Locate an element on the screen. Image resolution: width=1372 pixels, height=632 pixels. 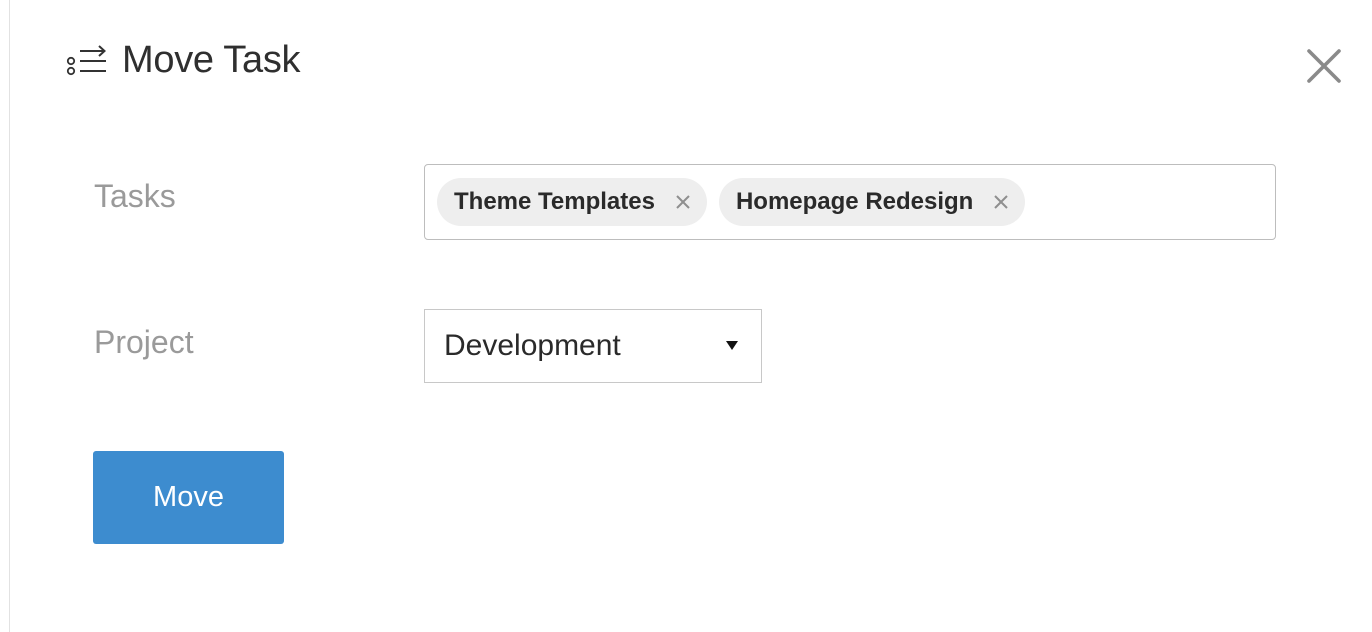
dialog-header: Move Task is located at coordinates (183, 60).